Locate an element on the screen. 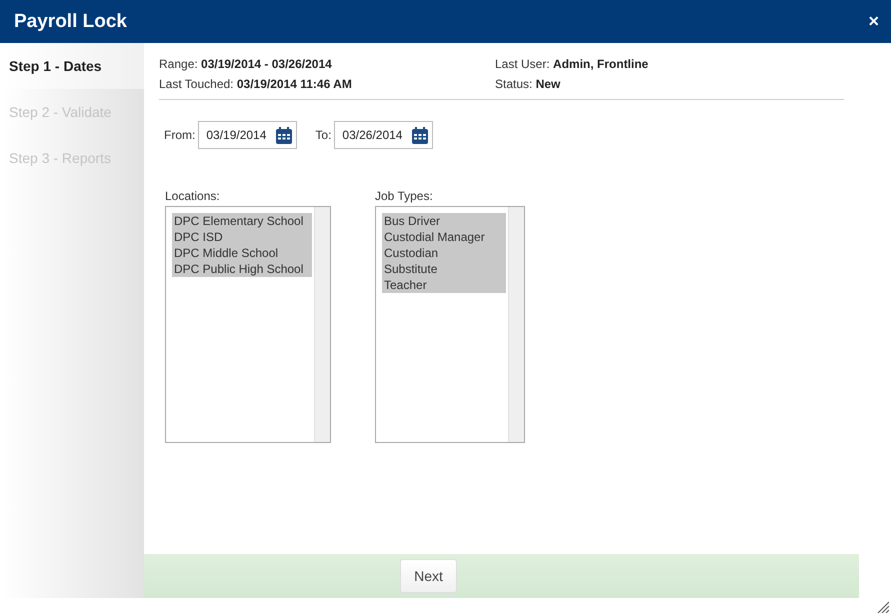 The height and width of the screenshot is (615, 891). list-item: Bus Driver is located at coordinates (444, 221).